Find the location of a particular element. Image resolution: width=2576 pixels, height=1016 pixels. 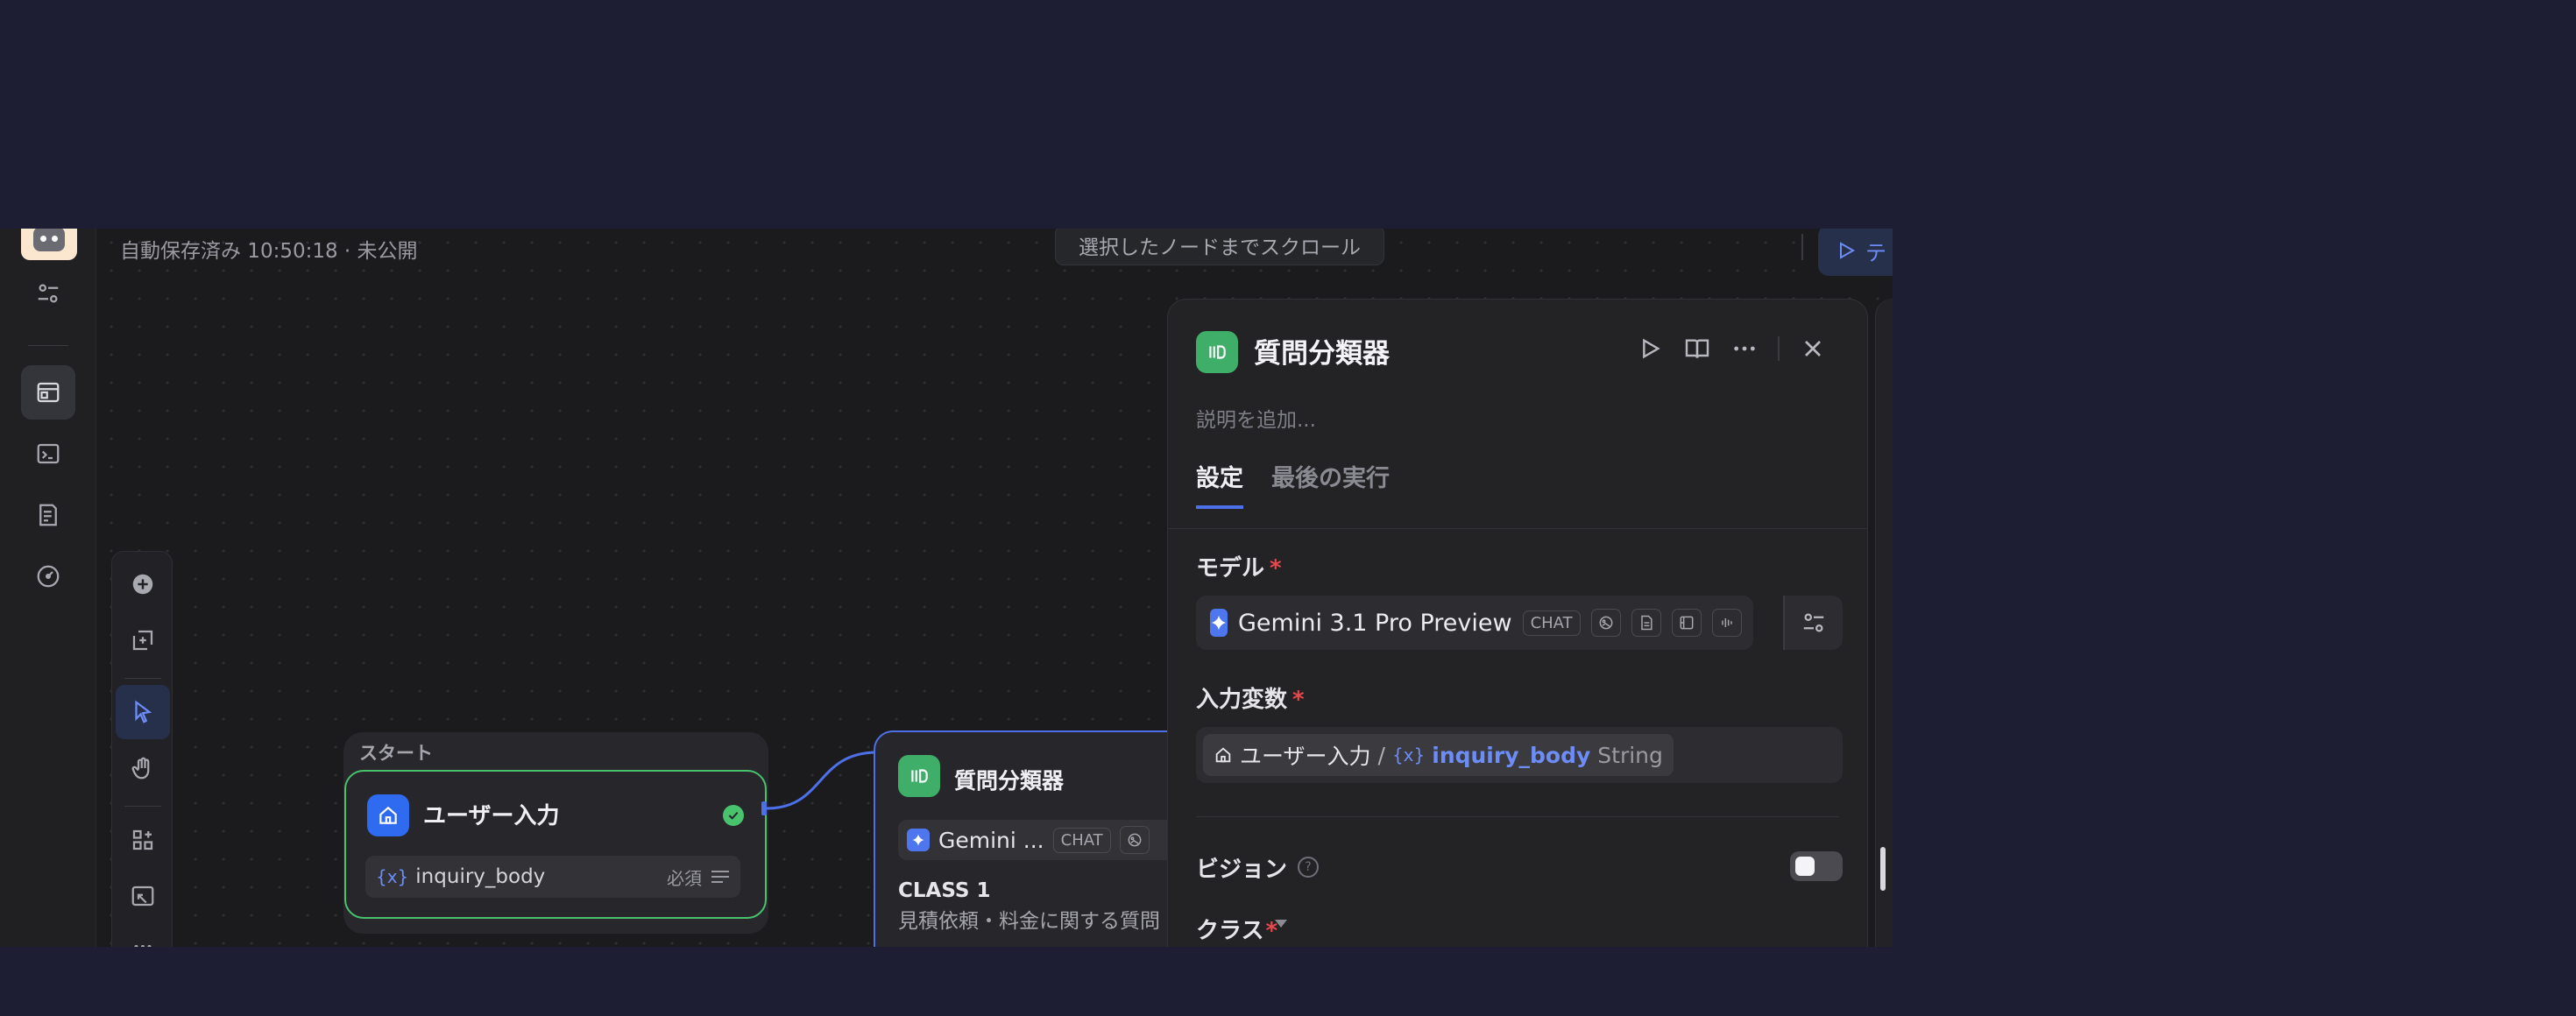

app-sidebar is located at coordinates (48, 588).